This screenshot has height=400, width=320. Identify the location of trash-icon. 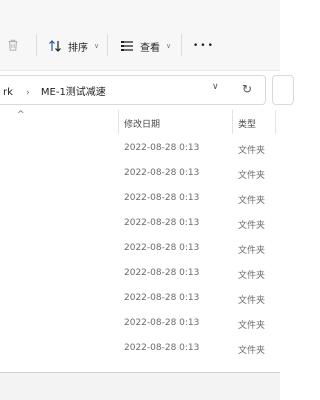
(13, 45).